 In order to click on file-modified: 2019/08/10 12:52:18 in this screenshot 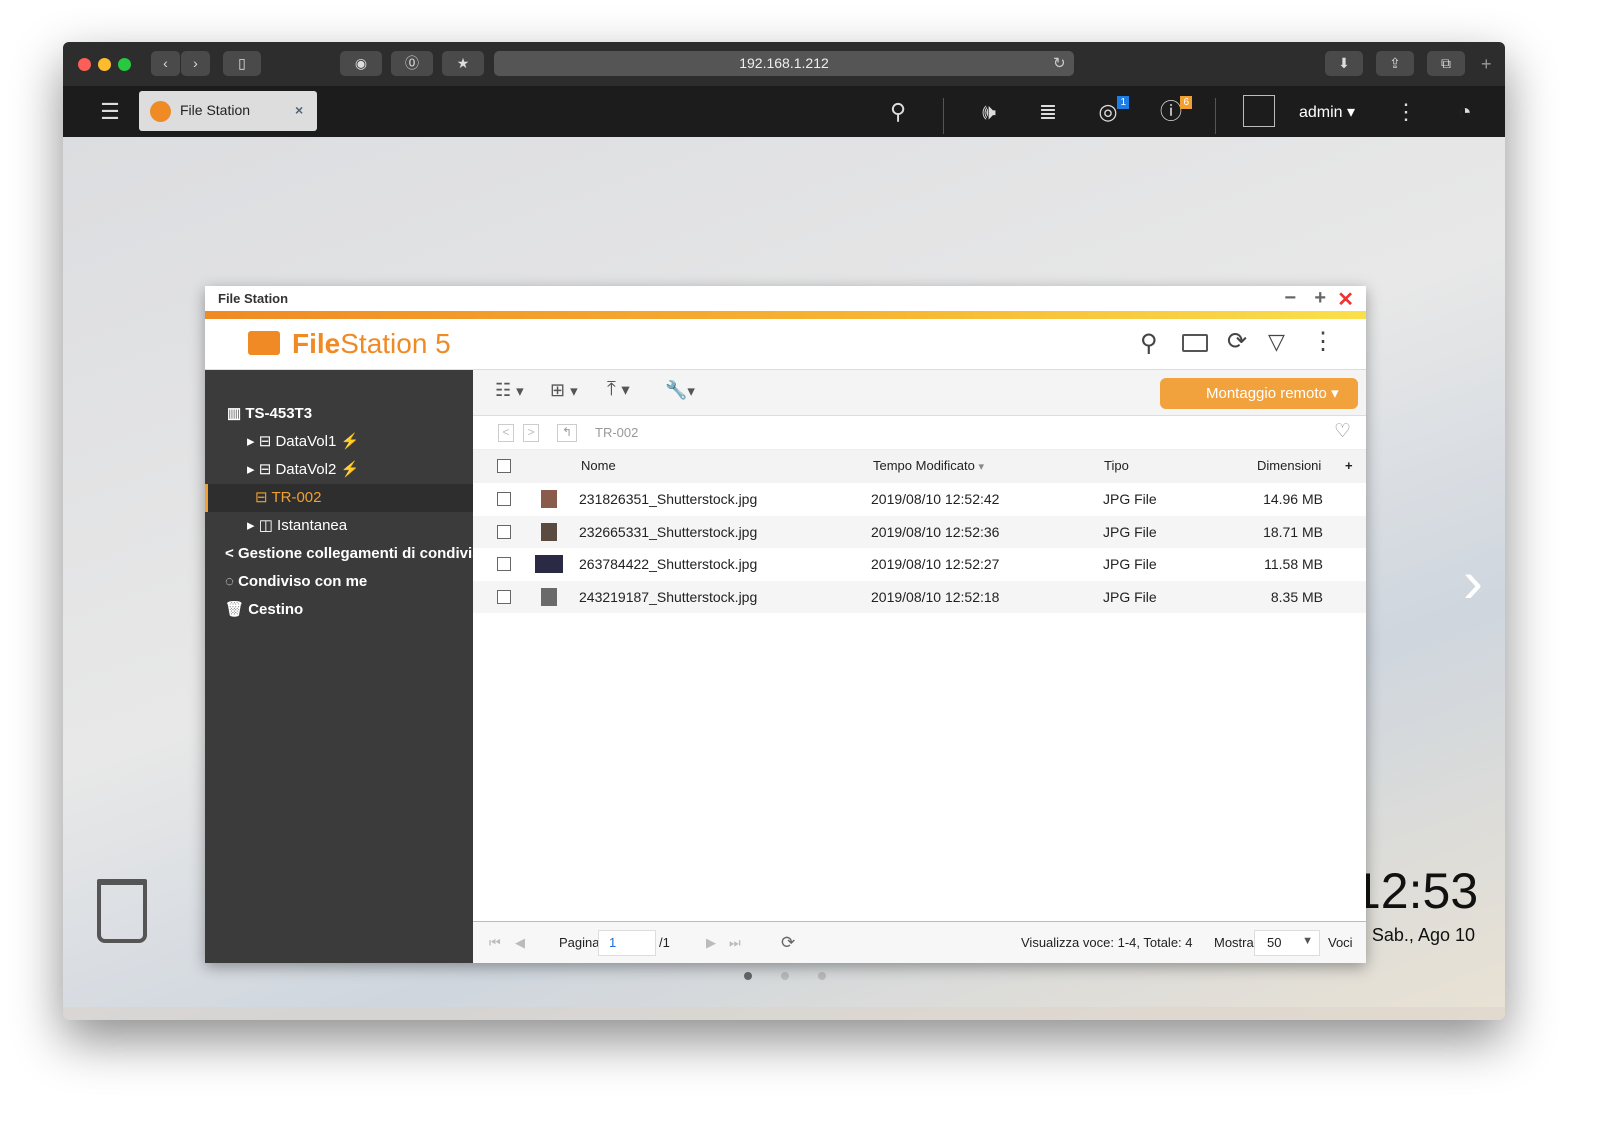, I will do `click(935, 596)`.